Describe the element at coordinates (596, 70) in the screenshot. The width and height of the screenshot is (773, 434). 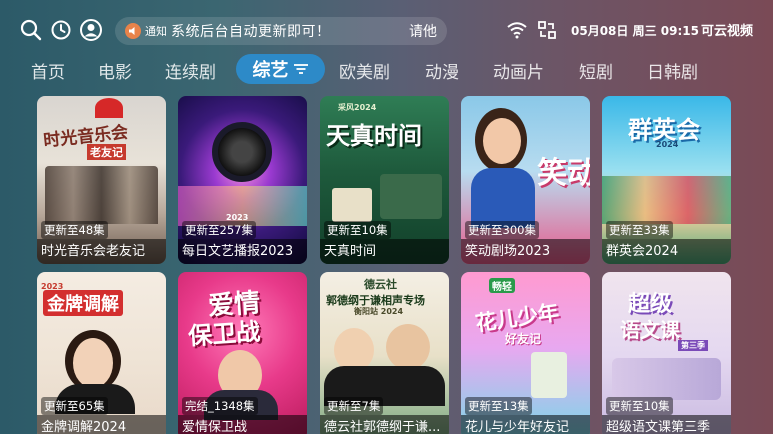
I see `nav-item-short: 短剧` at that location.